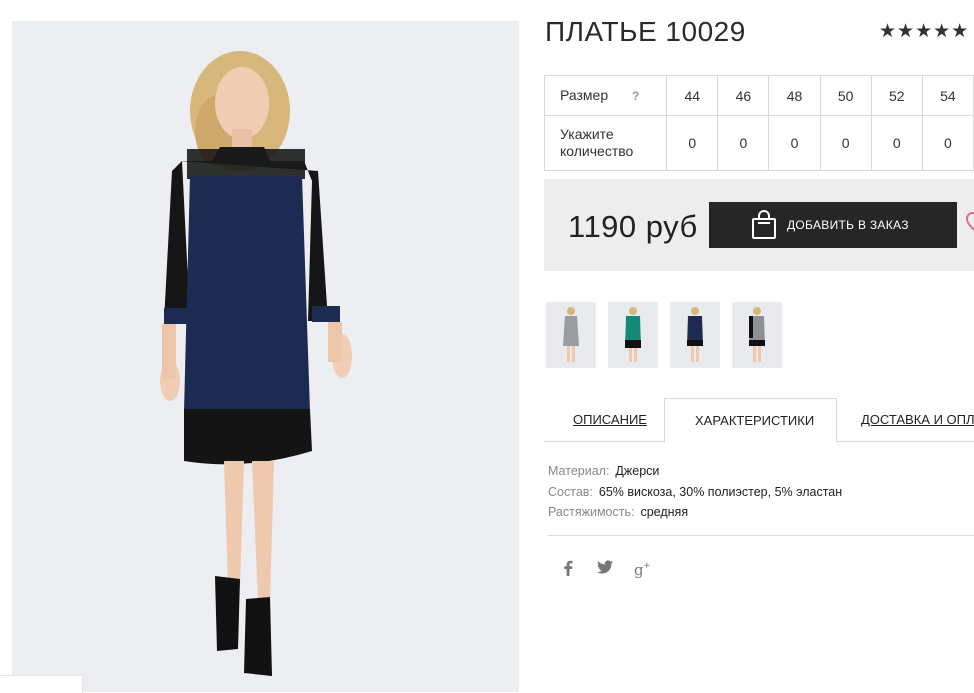 This screenshot has height=693, width=974. I want to click on quantity-input-52: 0, so click(896, 143).